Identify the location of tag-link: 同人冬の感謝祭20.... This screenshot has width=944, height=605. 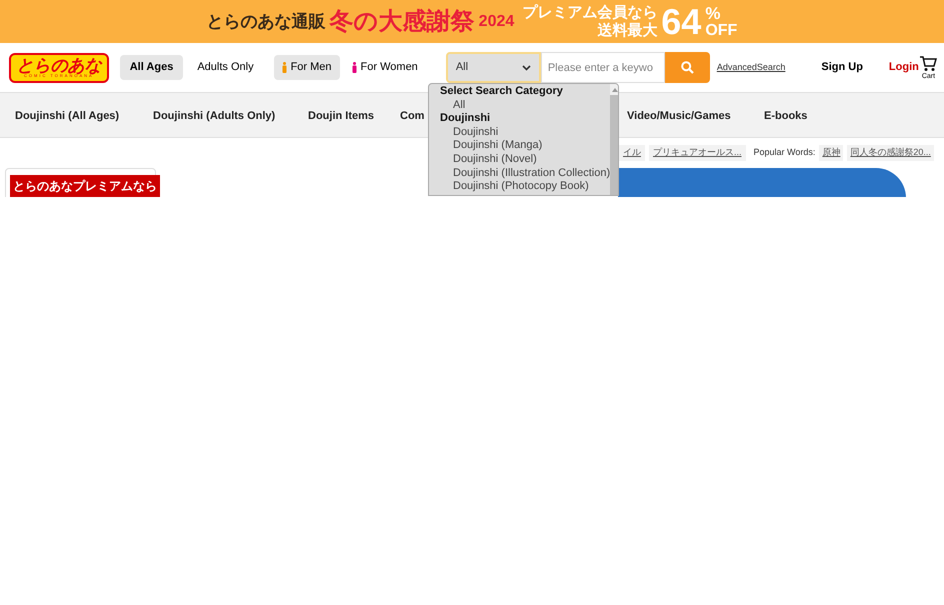
(890, 153).